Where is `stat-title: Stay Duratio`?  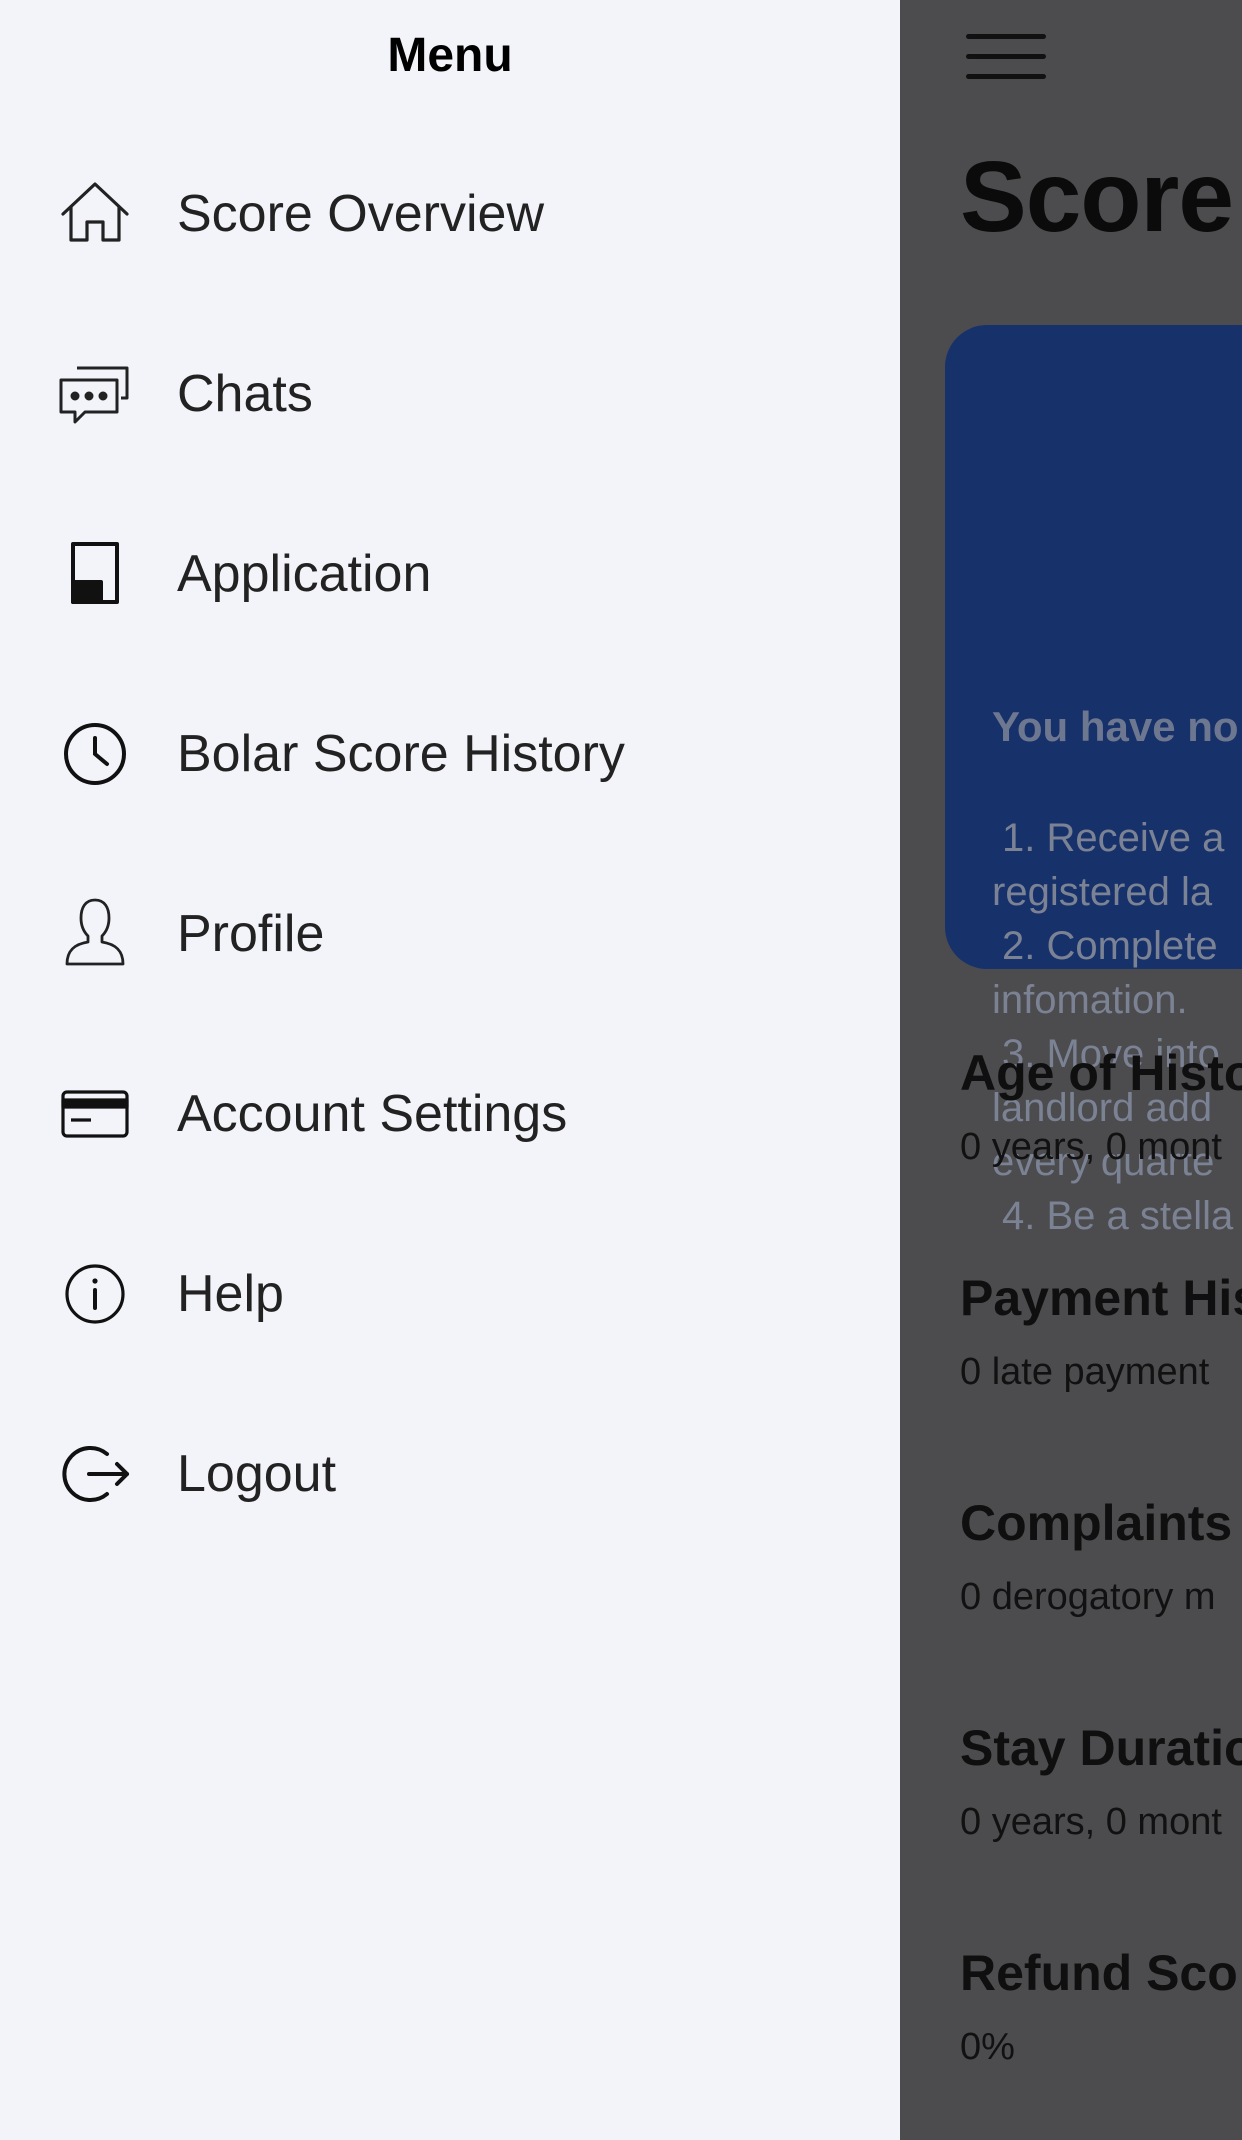 stat-title: Stay Duratio is located at coordinates (1101, 1748).